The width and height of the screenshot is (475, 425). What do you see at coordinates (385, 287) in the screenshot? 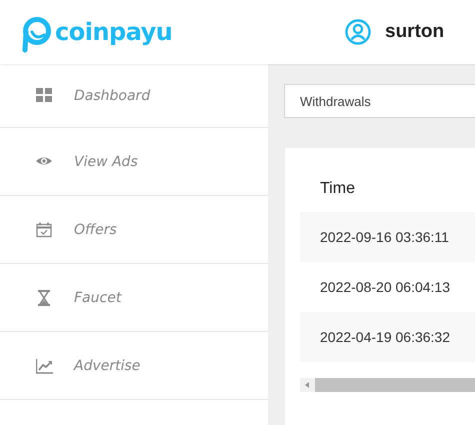
I see `table-cell: 2022-08-20 06:04:13` at bounding box center [385, 287].